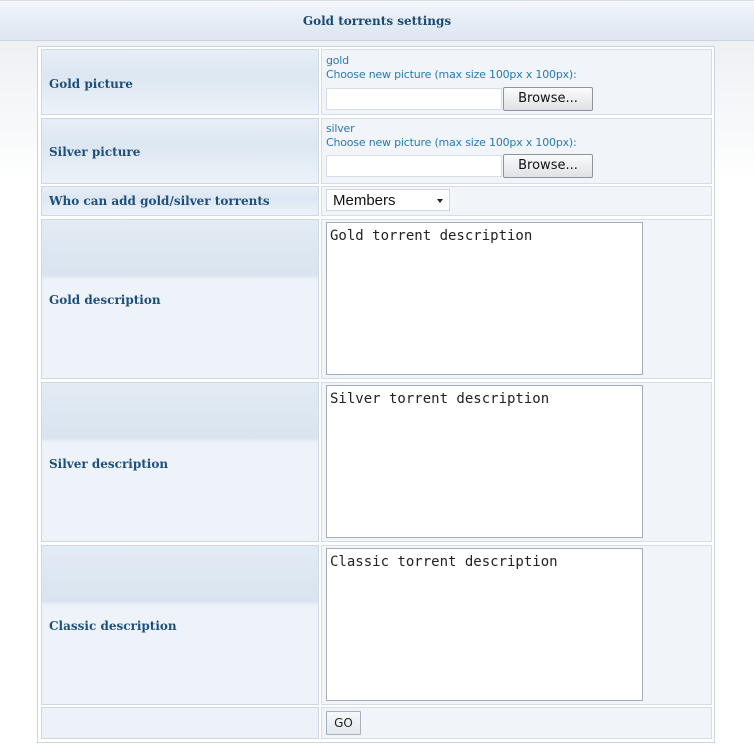 The image size is (754, 756). I want to click on who-can-add-select: Members, so click(388, 200).